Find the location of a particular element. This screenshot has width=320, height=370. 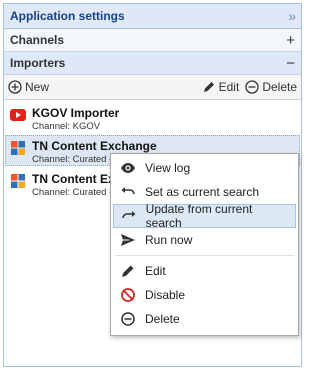

new-button-label: New is located at coordinates (37, 87).